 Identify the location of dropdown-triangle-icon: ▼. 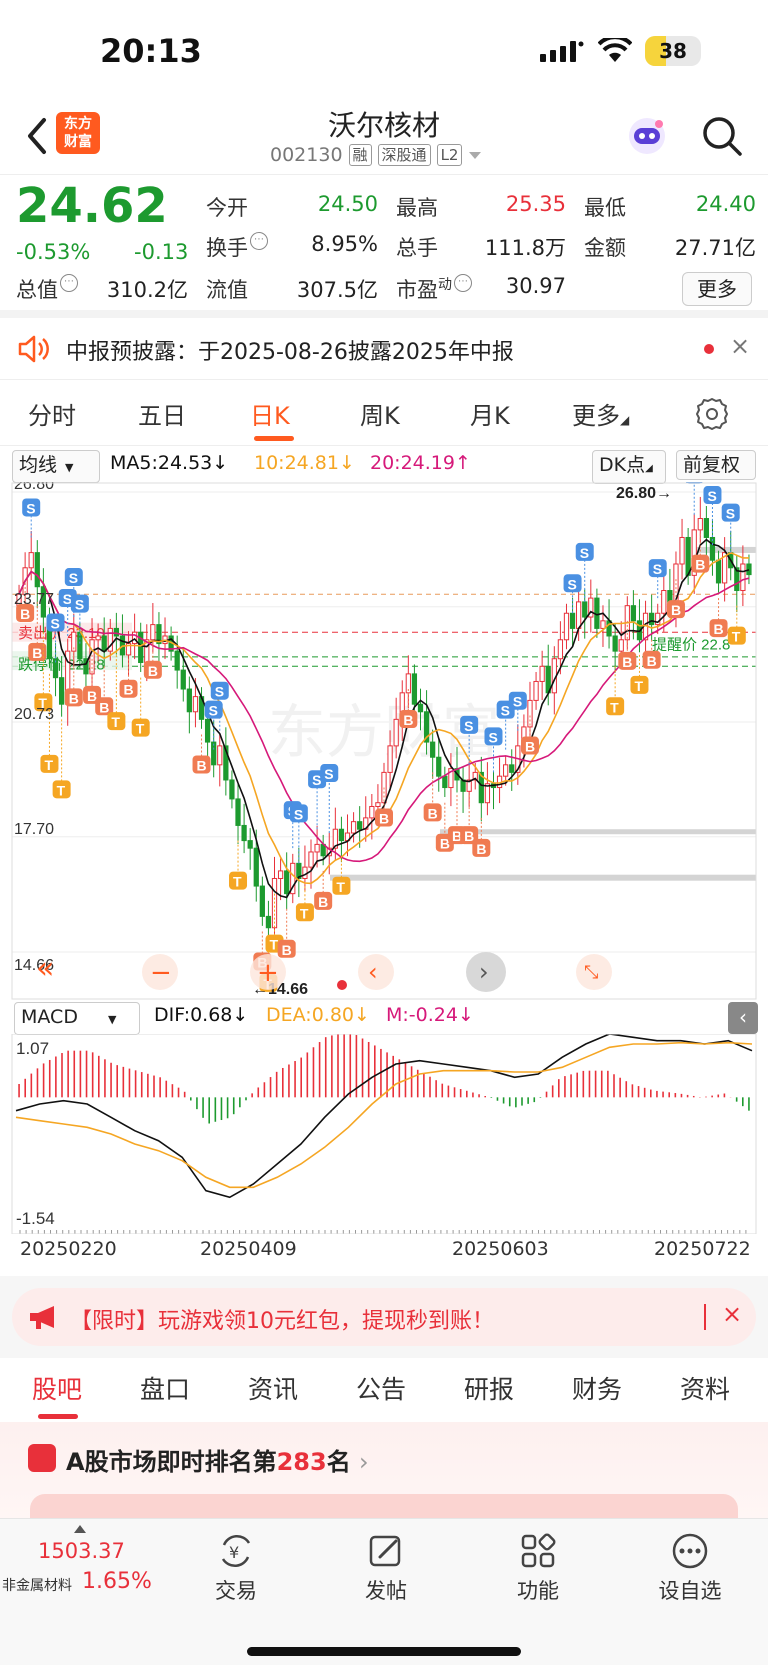
(112, 1019).